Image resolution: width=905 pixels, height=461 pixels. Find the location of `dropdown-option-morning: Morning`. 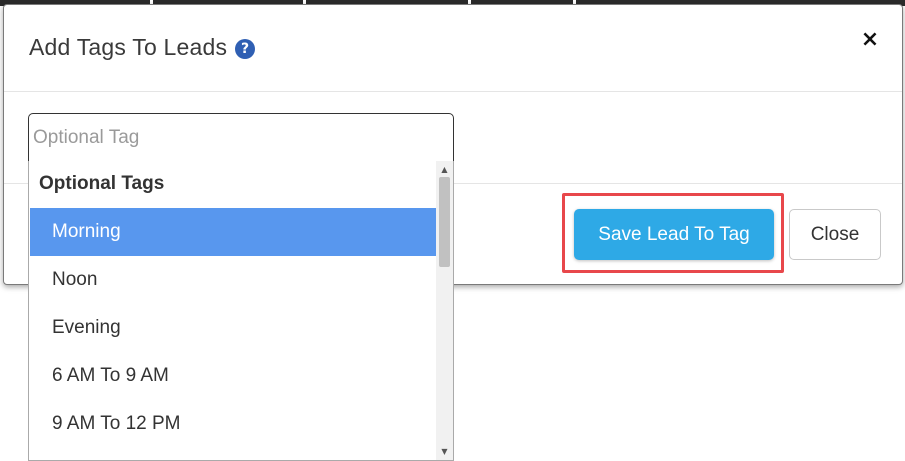

dropdown-option-morning: Morning is located at coordinates (233, 232).